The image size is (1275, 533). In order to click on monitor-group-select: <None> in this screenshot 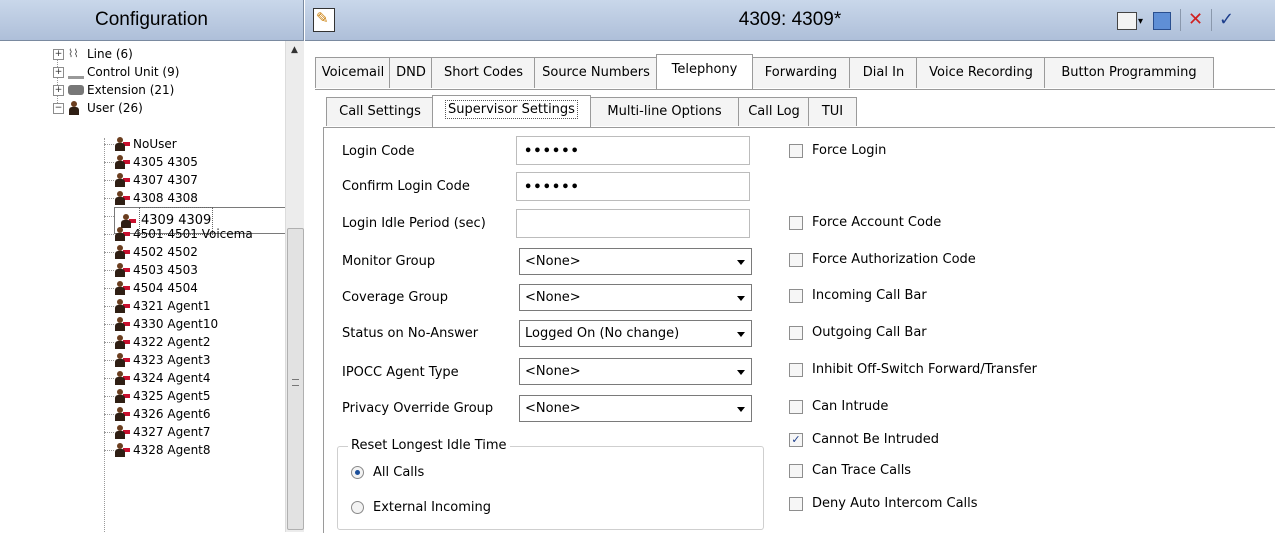, I will do `click(635, 261)`.